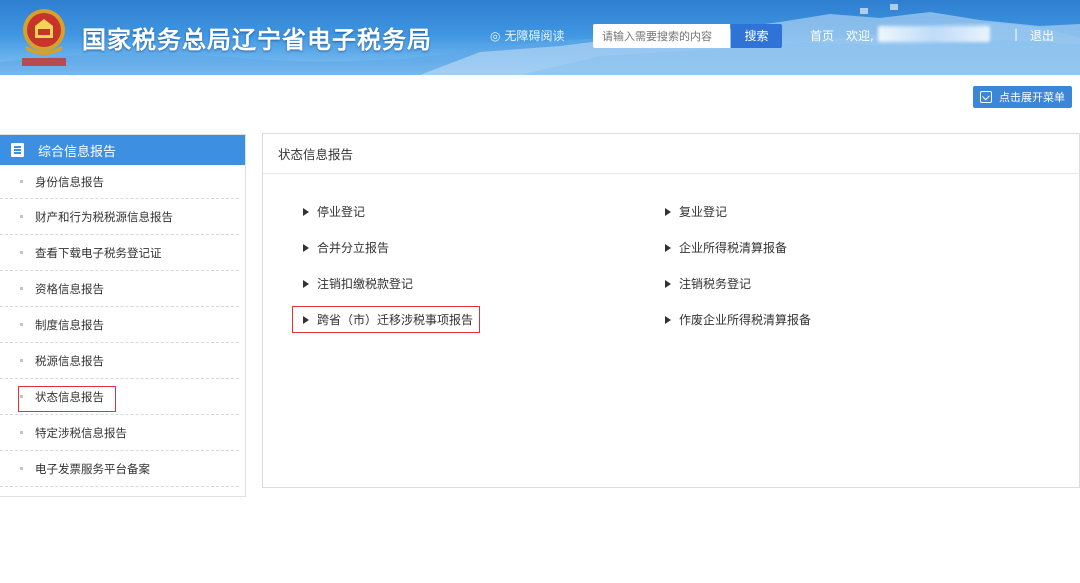 The width and height of the screenshot is (1080, 583). Describe the element at coordinates (365, 284) in the screenshot. I see `link-label: 注销扣缴税款登记` at that location.